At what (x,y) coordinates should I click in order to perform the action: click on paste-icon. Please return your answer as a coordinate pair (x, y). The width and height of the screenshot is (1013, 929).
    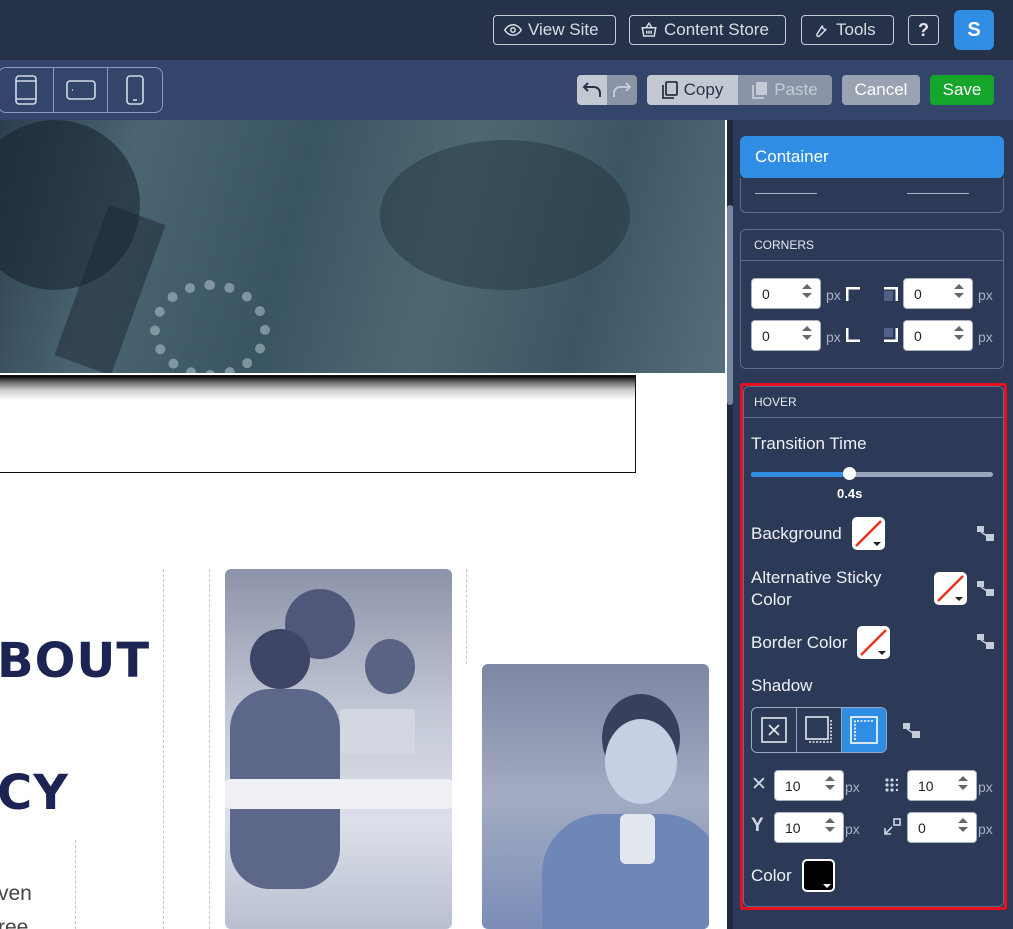
    Looking at the image, I should click on (760, 90).